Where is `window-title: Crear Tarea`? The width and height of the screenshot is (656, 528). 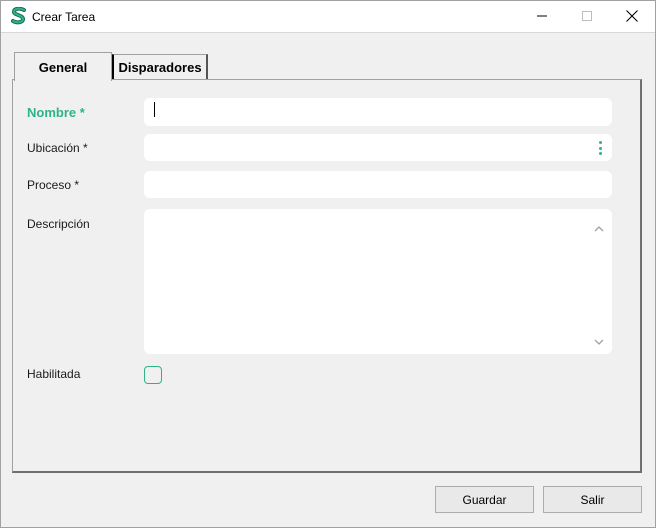 window-title: Crear Tarea is located at coordinates (64, 17).